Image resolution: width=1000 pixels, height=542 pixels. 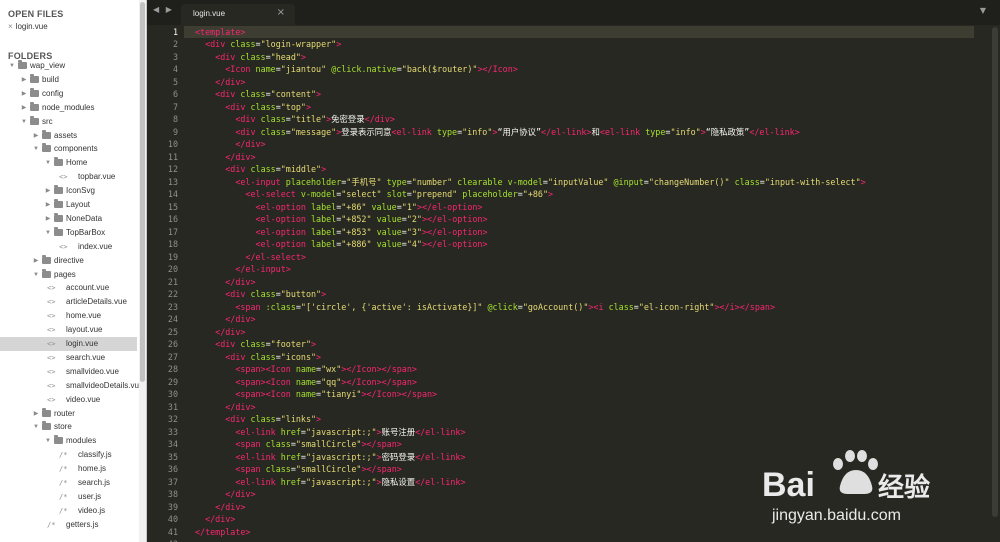 I want to click on folder-item-layout: ▶ Layout, so click(x=68, y=205).